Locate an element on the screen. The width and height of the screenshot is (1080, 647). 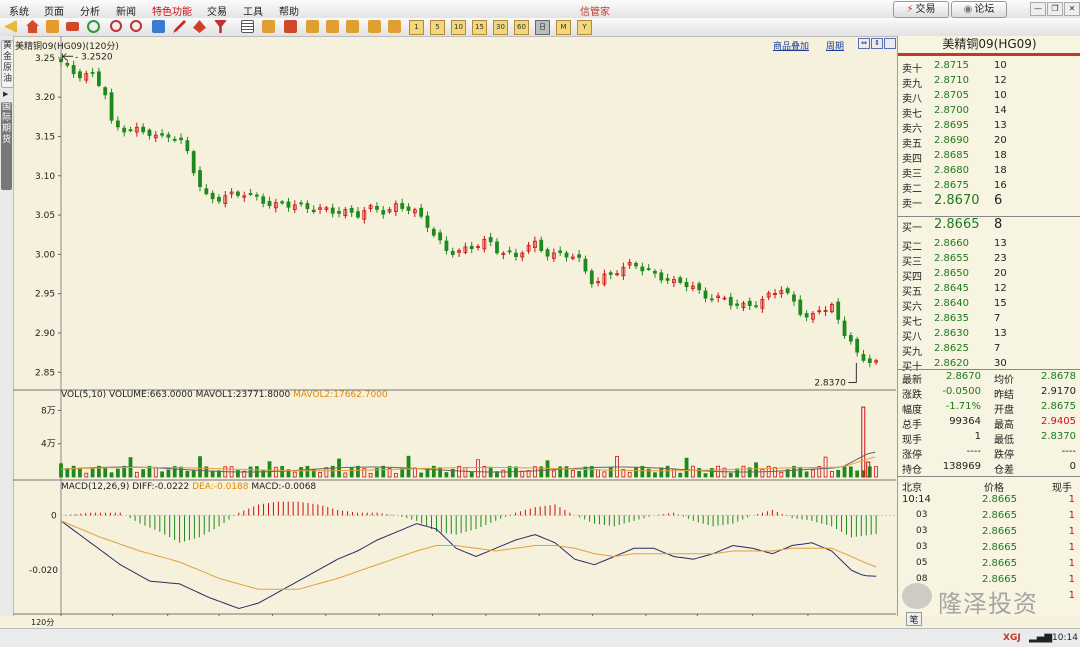
bucket-icon is located at coordinates (199, 26).